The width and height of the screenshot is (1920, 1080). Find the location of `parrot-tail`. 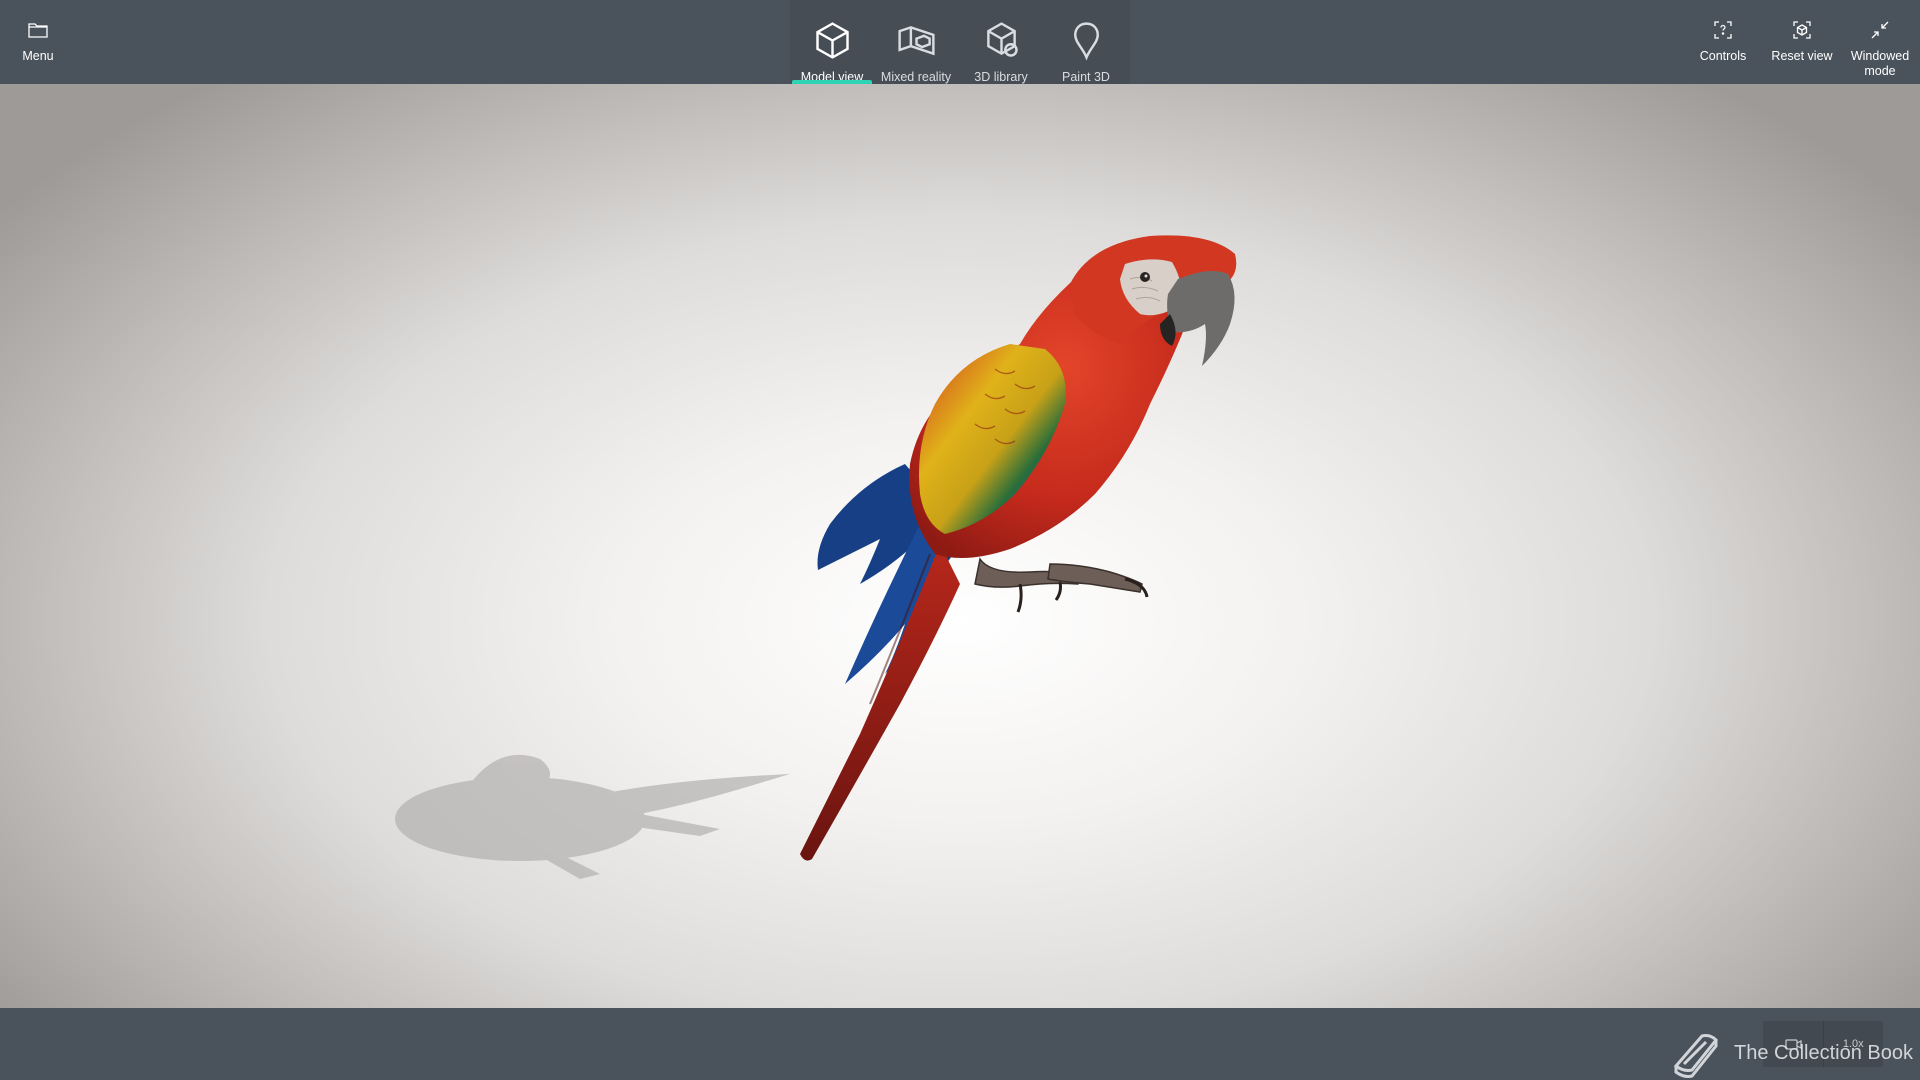

parrot-tail is located at coordinates (880, 702).